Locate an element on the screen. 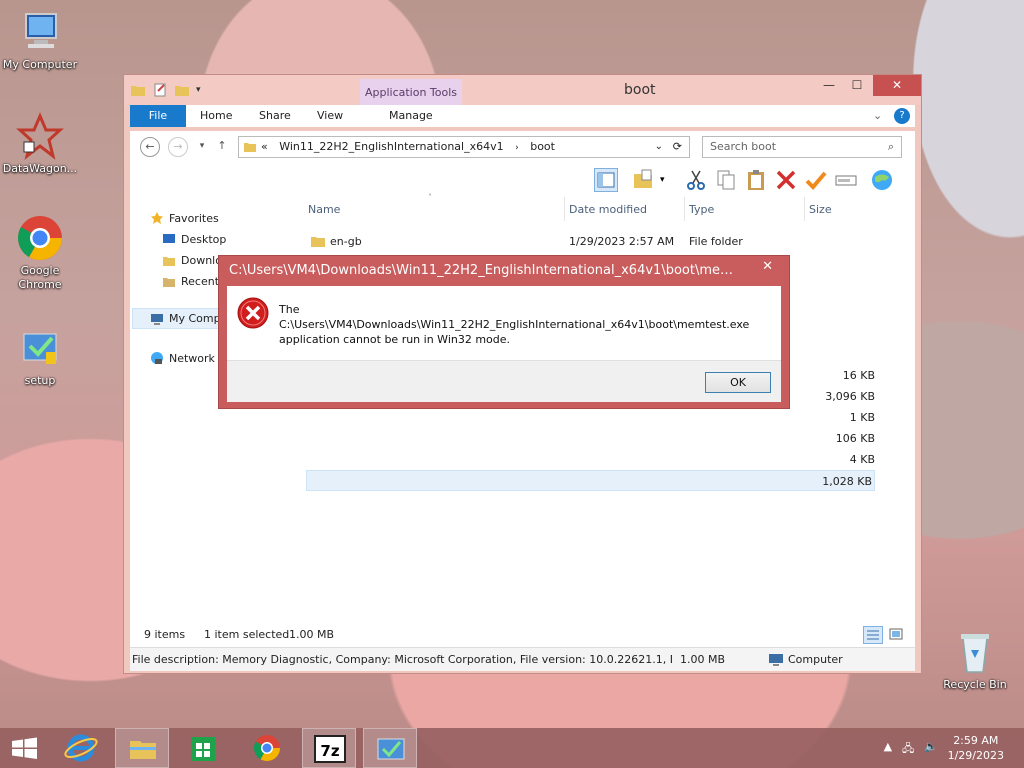  setup-icon is located at coordinates (390, 748).